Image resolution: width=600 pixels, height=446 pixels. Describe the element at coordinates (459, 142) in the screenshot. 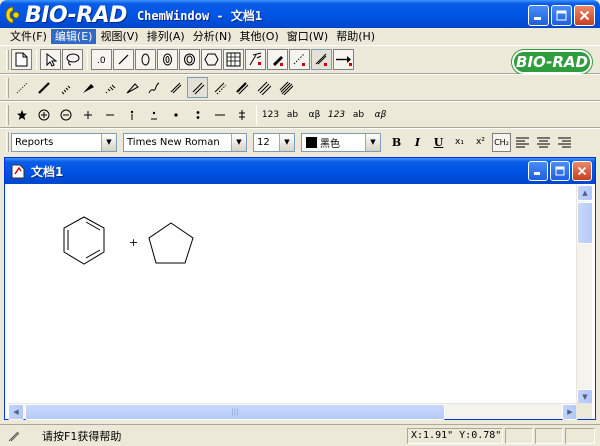

I see `subscript-button: x₁` at that location.